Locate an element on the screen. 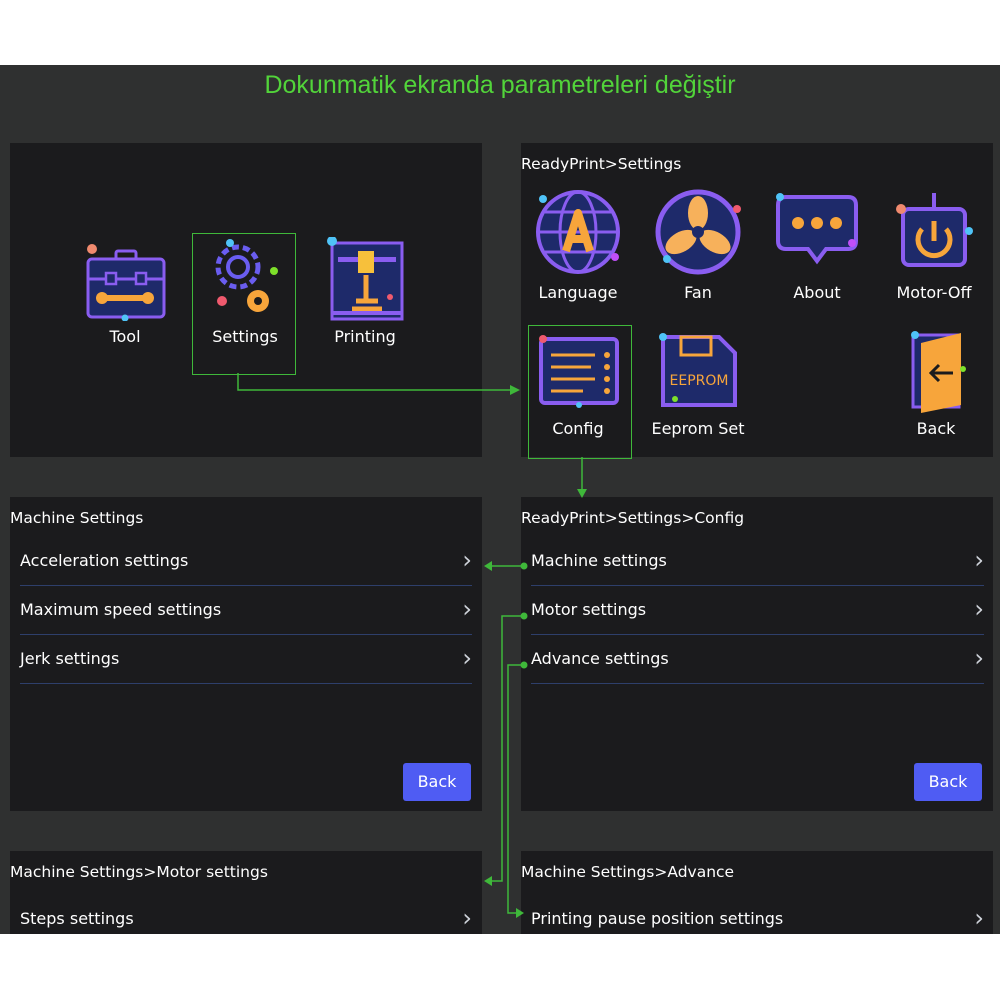 The height and width of the screenshot is (1000, 1000). tool-label: Tool is located at coordinates (125, 336).